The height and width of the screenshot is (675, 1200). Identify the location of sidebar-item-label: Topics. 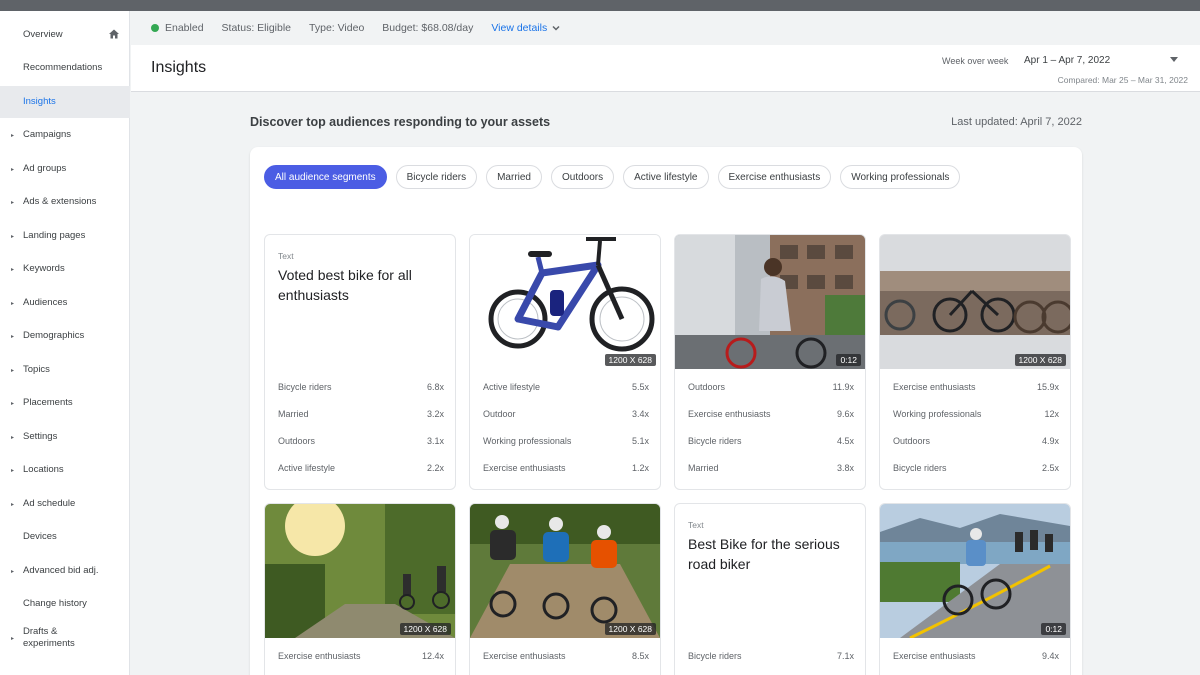
(36, 369).